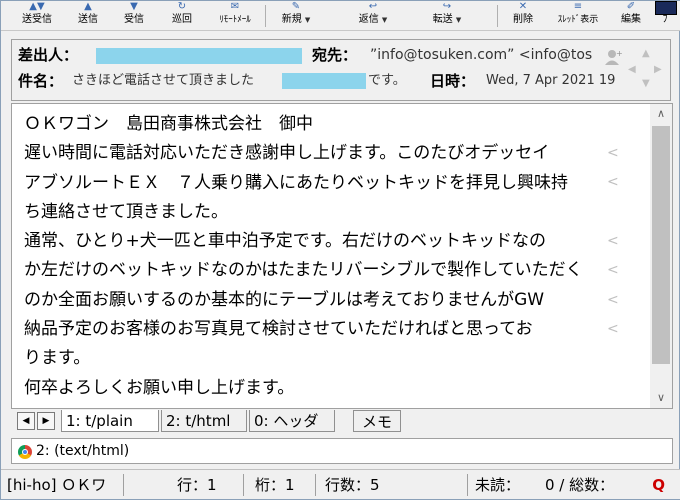 The width and height of the screenshot is (680, 500). Describe the element at coordinates (235, 16) in the screenshot. I see `remote-mail-button: ✉ ﾘﾓｰﾄﾒｰﾙ` at that location.